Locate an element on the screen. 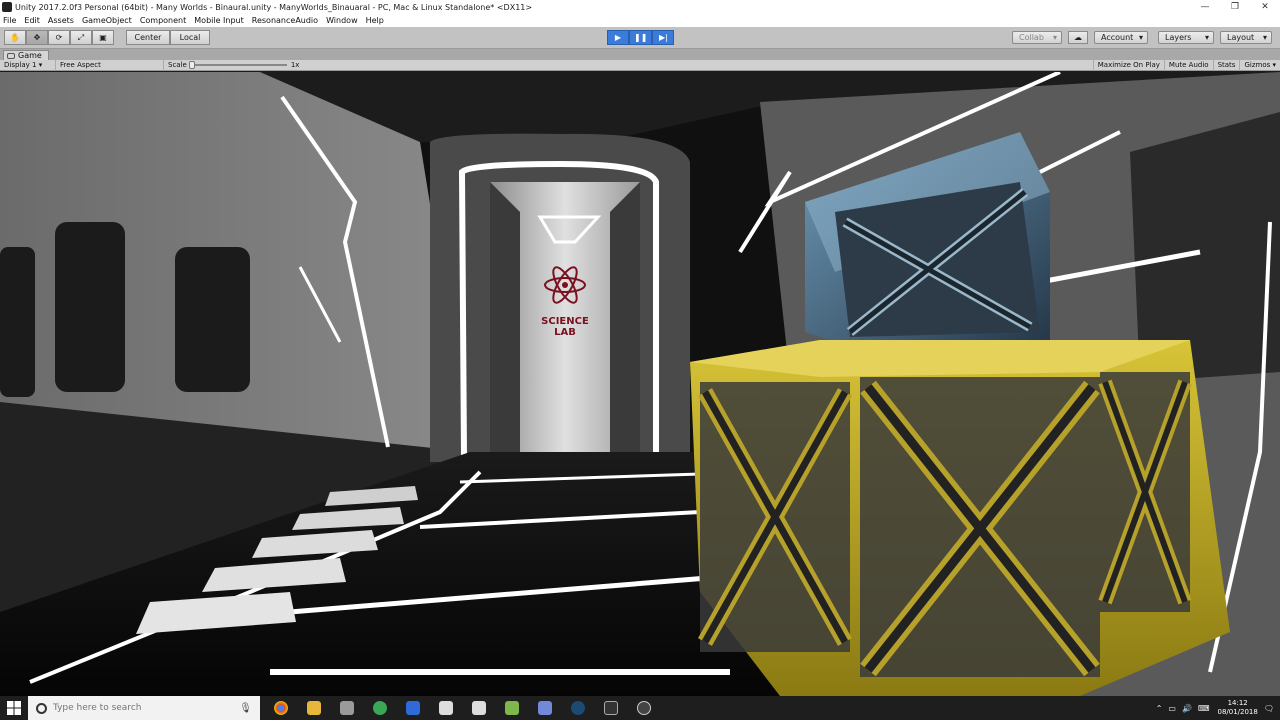 The height and width of the screenshot is (720, 1280). rotate-tool-icon: ⟳ is located at coordinates (59, 37).